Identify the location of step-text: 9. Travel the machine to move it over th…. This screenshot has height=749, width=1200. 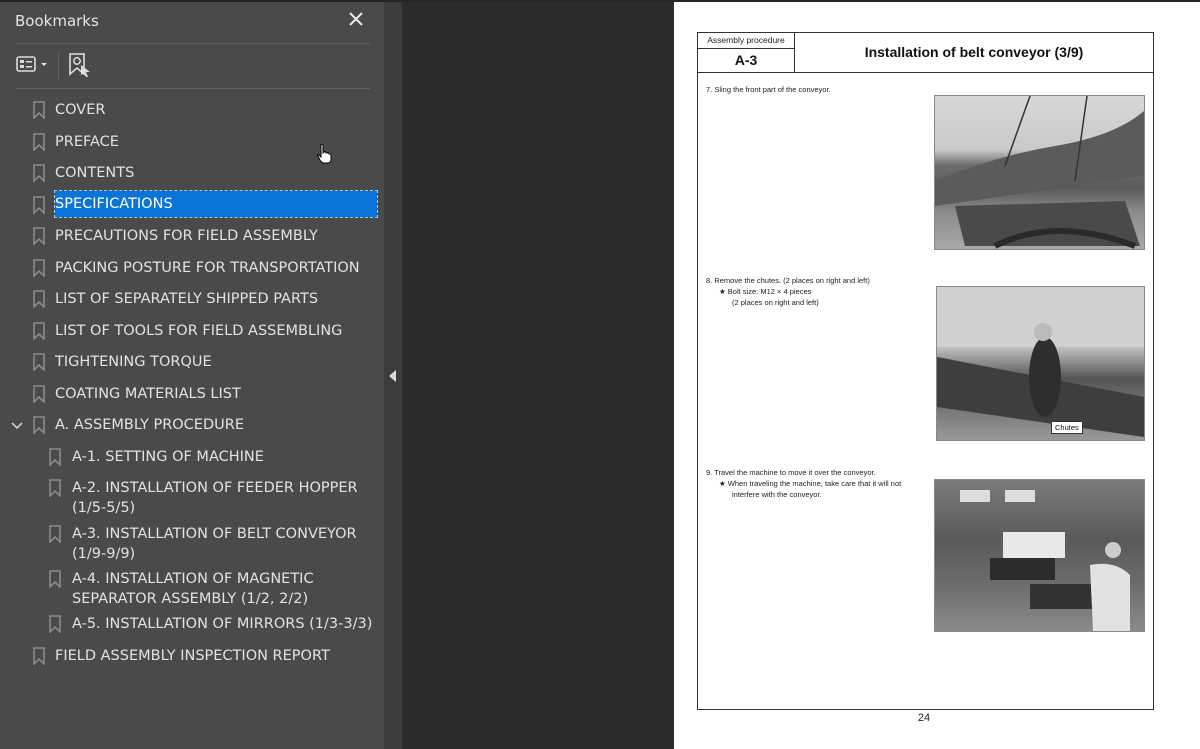
(791, 472).